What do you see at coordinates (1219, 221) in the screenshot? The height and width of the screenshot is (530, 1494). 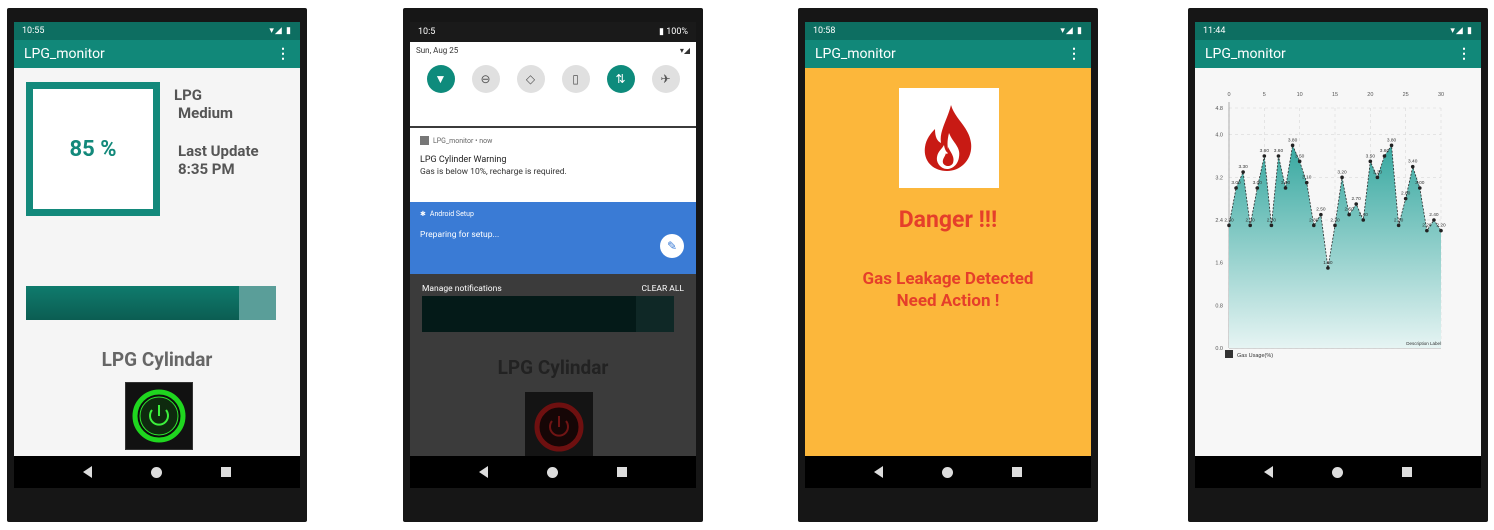 I see `y-tick-label: 2.4` at bounding box center [1219, 221].